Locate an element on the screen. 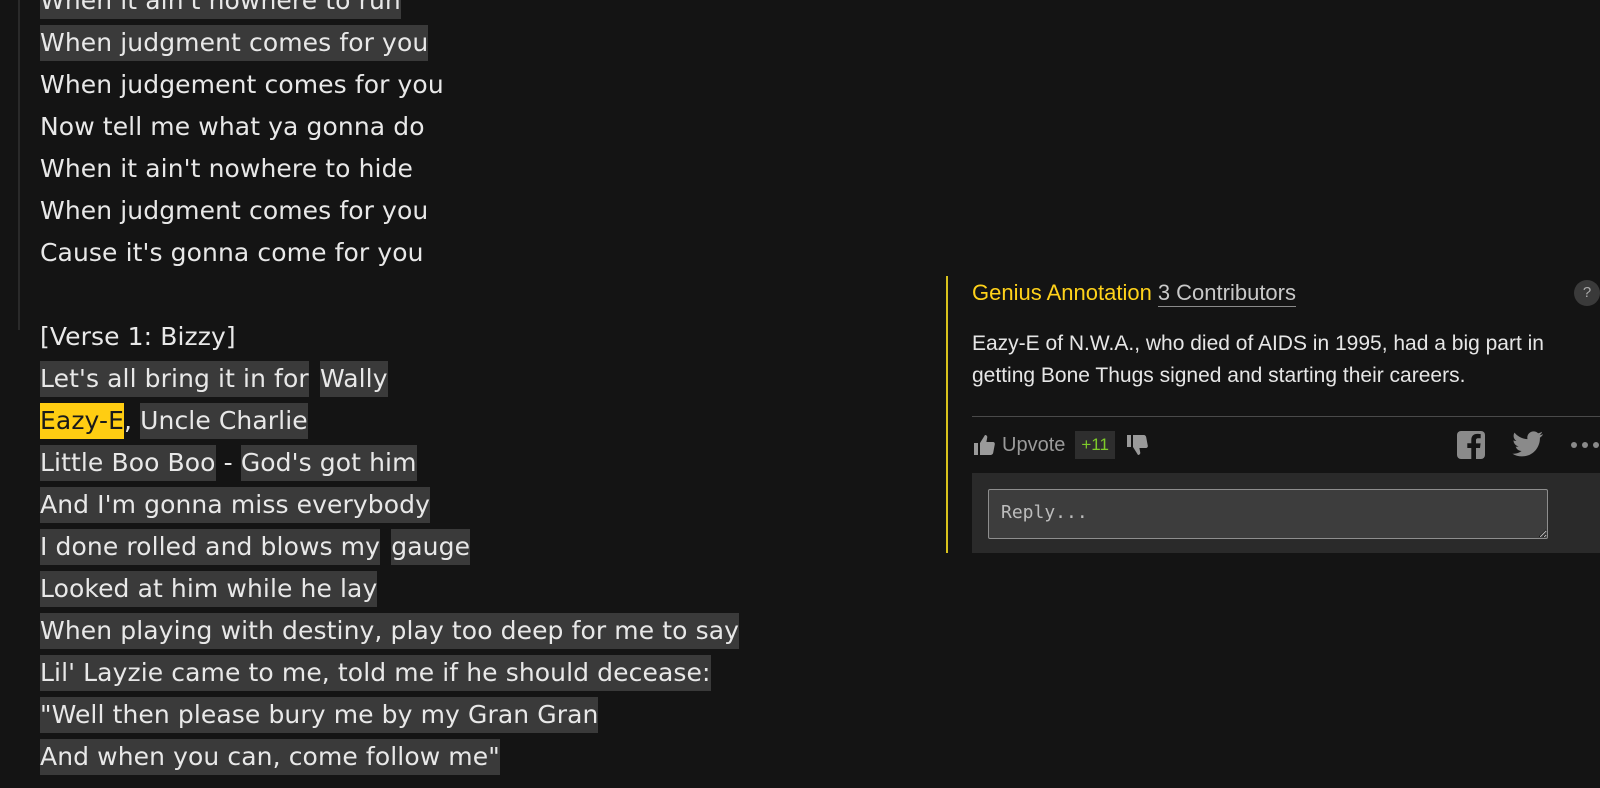 The width and height of the screenshot is (1600, 788). twitter-icon is located at coordinates (1528, 445).